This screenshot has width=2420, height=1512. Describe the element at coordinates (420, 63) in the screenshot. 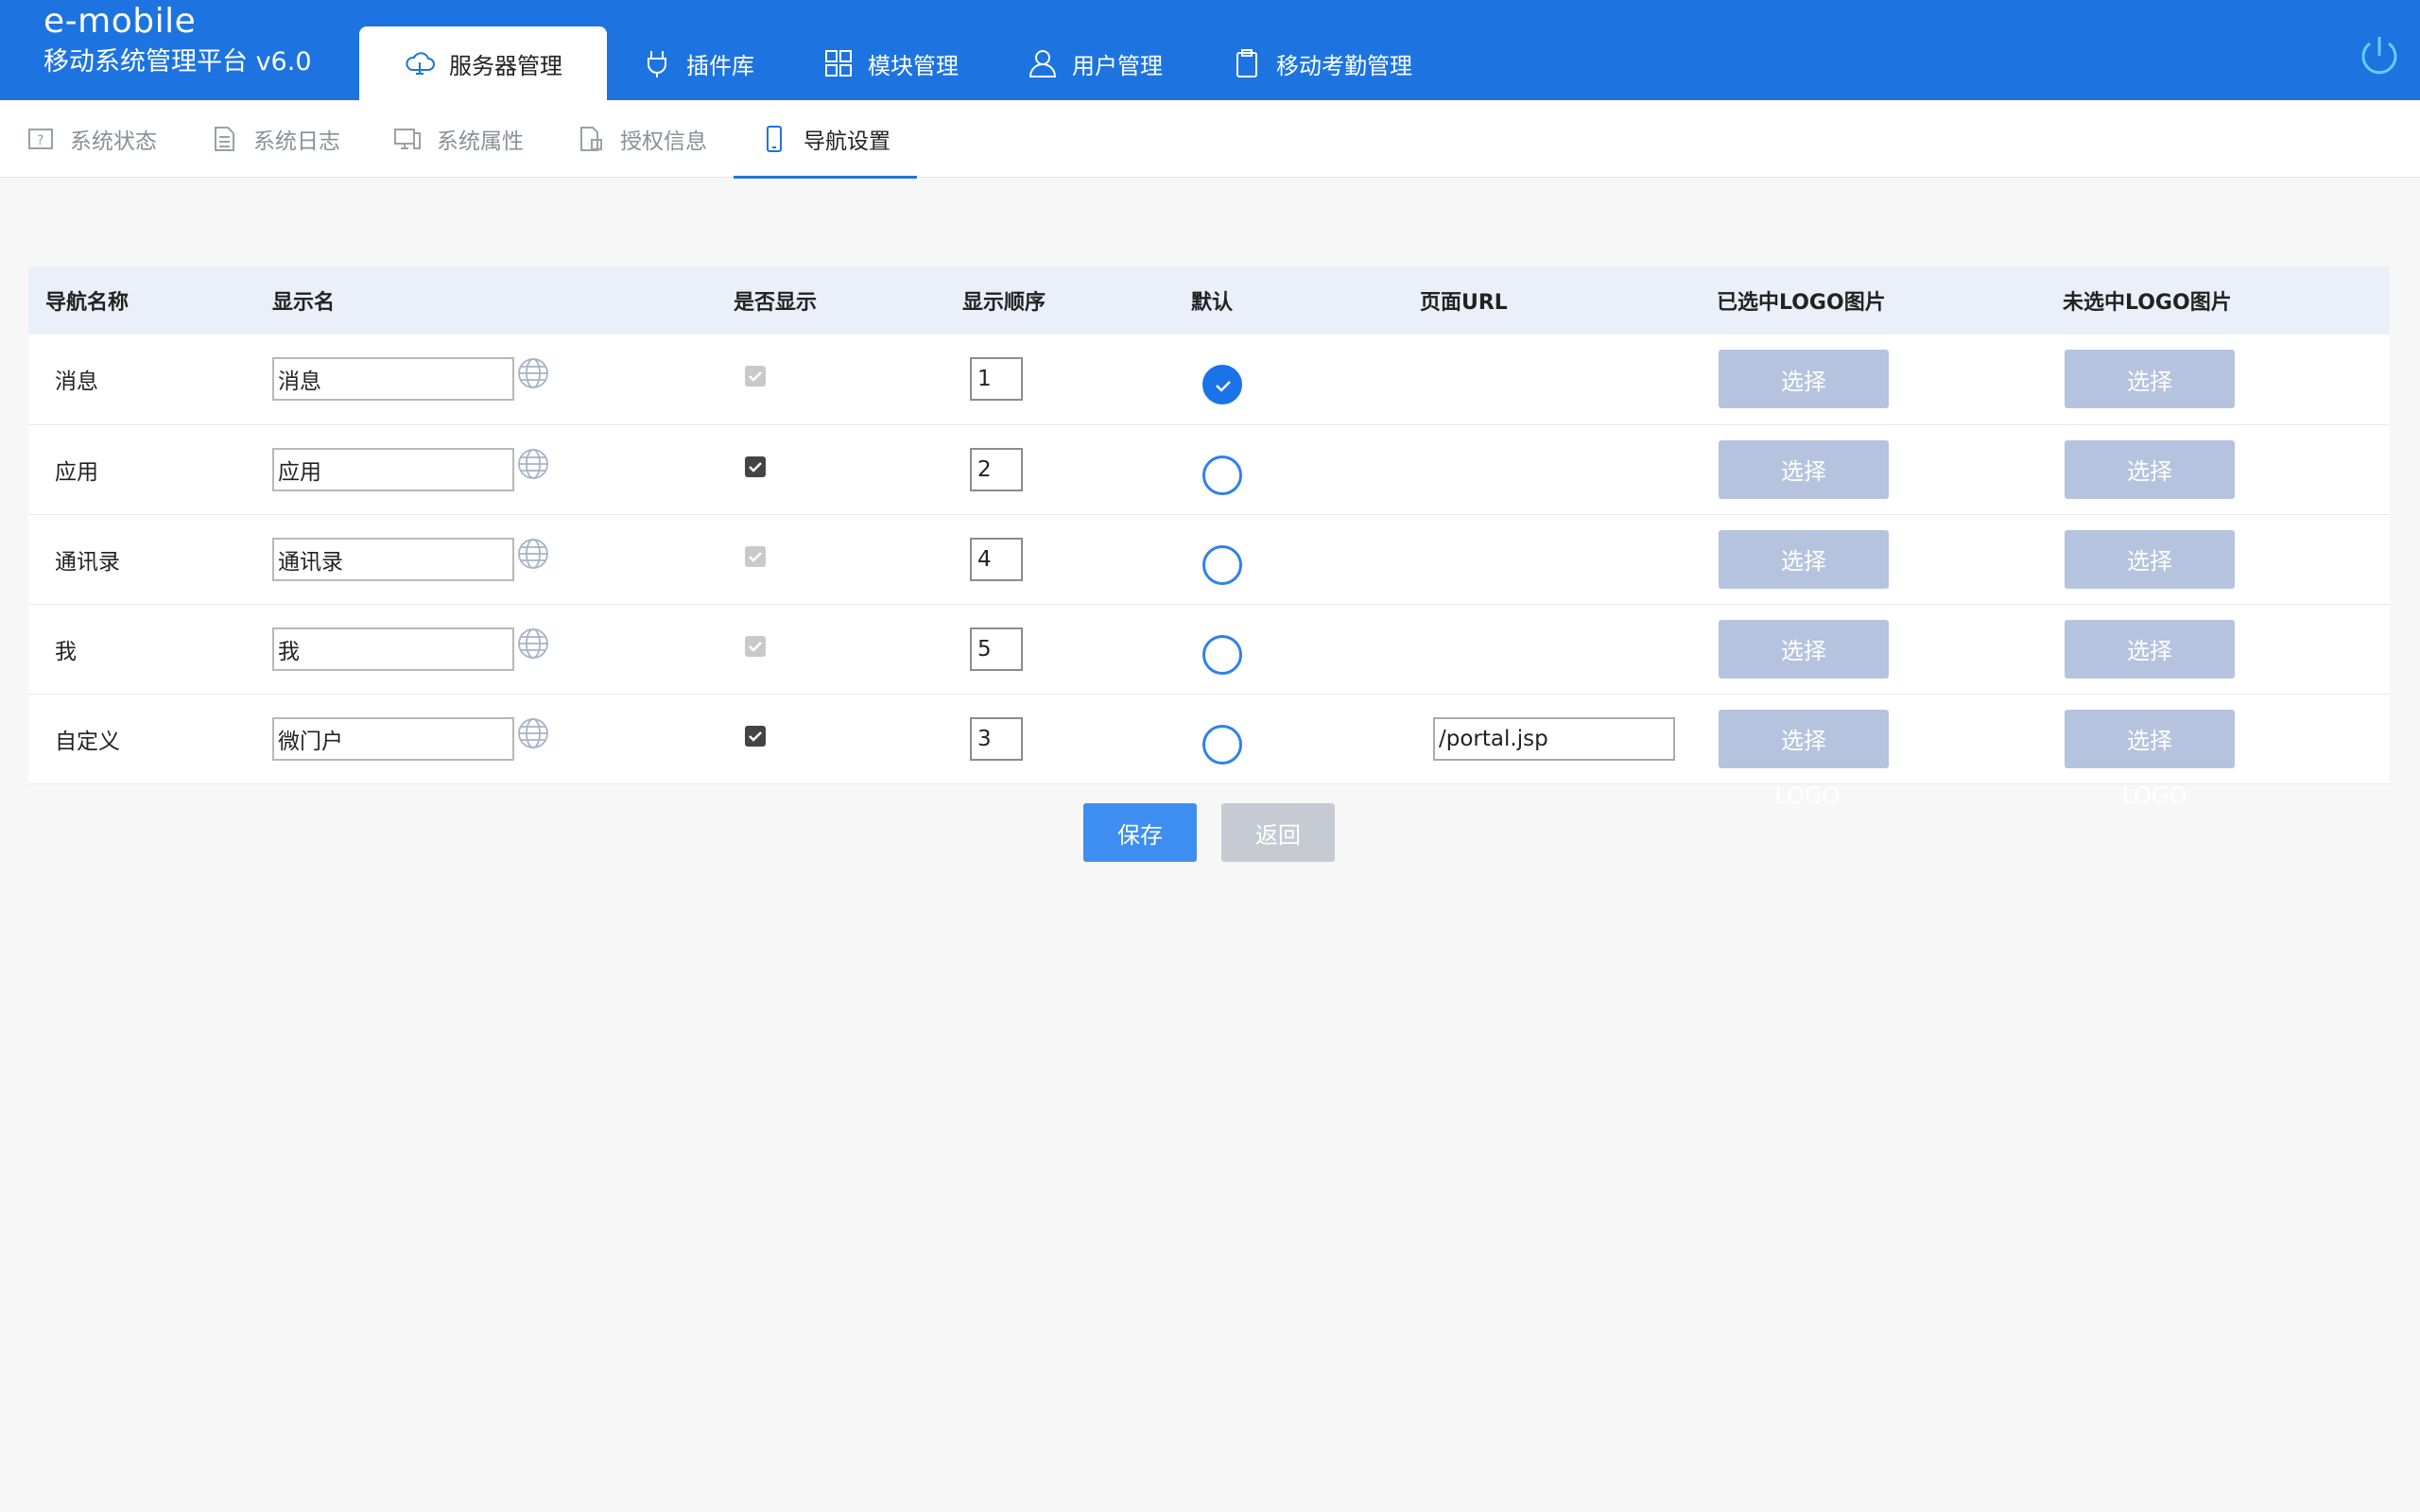

I see `cloud-icon` at that location.